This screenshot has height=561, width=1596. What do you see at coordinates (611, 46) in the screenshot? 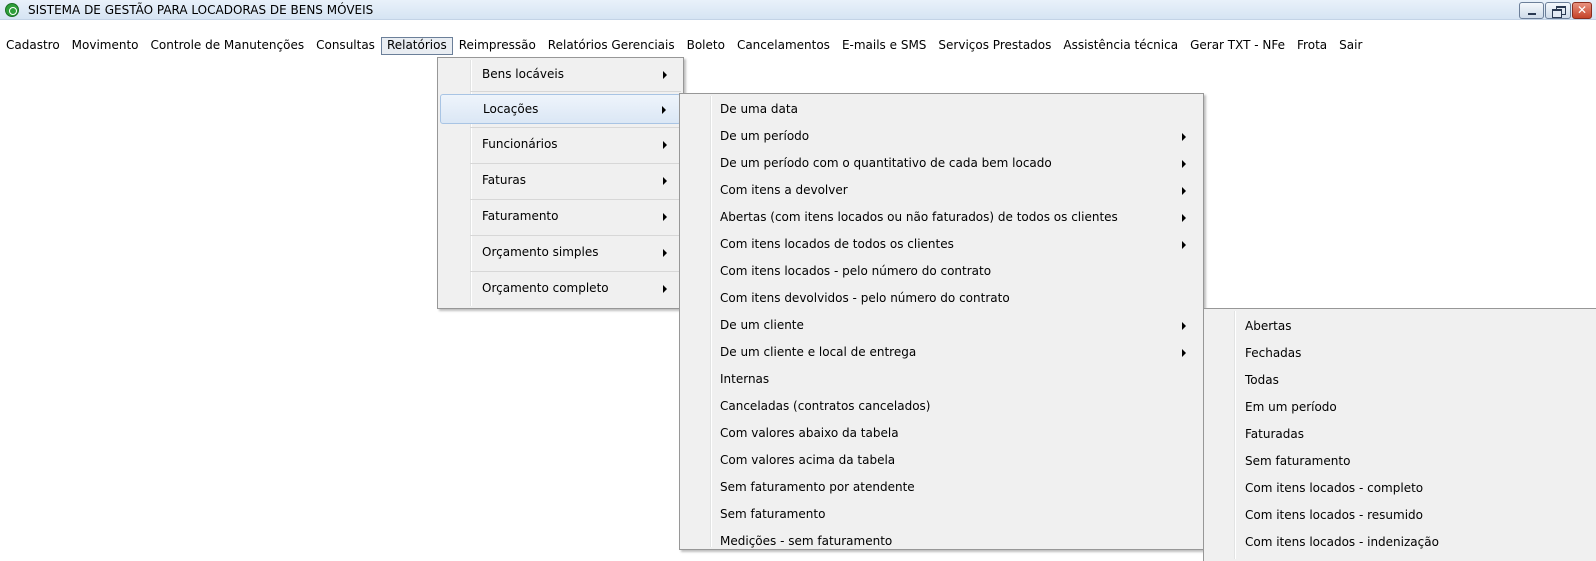
I see `menu-relatorios-gerenciais: Relatórios Gerenciais` at bounding box center [611, 46].